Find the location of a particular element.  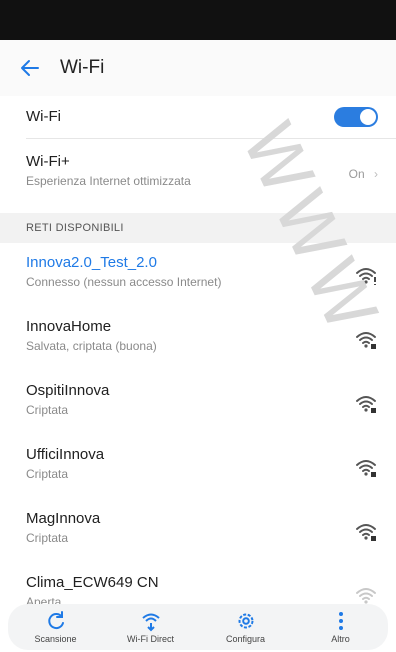

more-label: Altro is located at coordinates (340, 639).